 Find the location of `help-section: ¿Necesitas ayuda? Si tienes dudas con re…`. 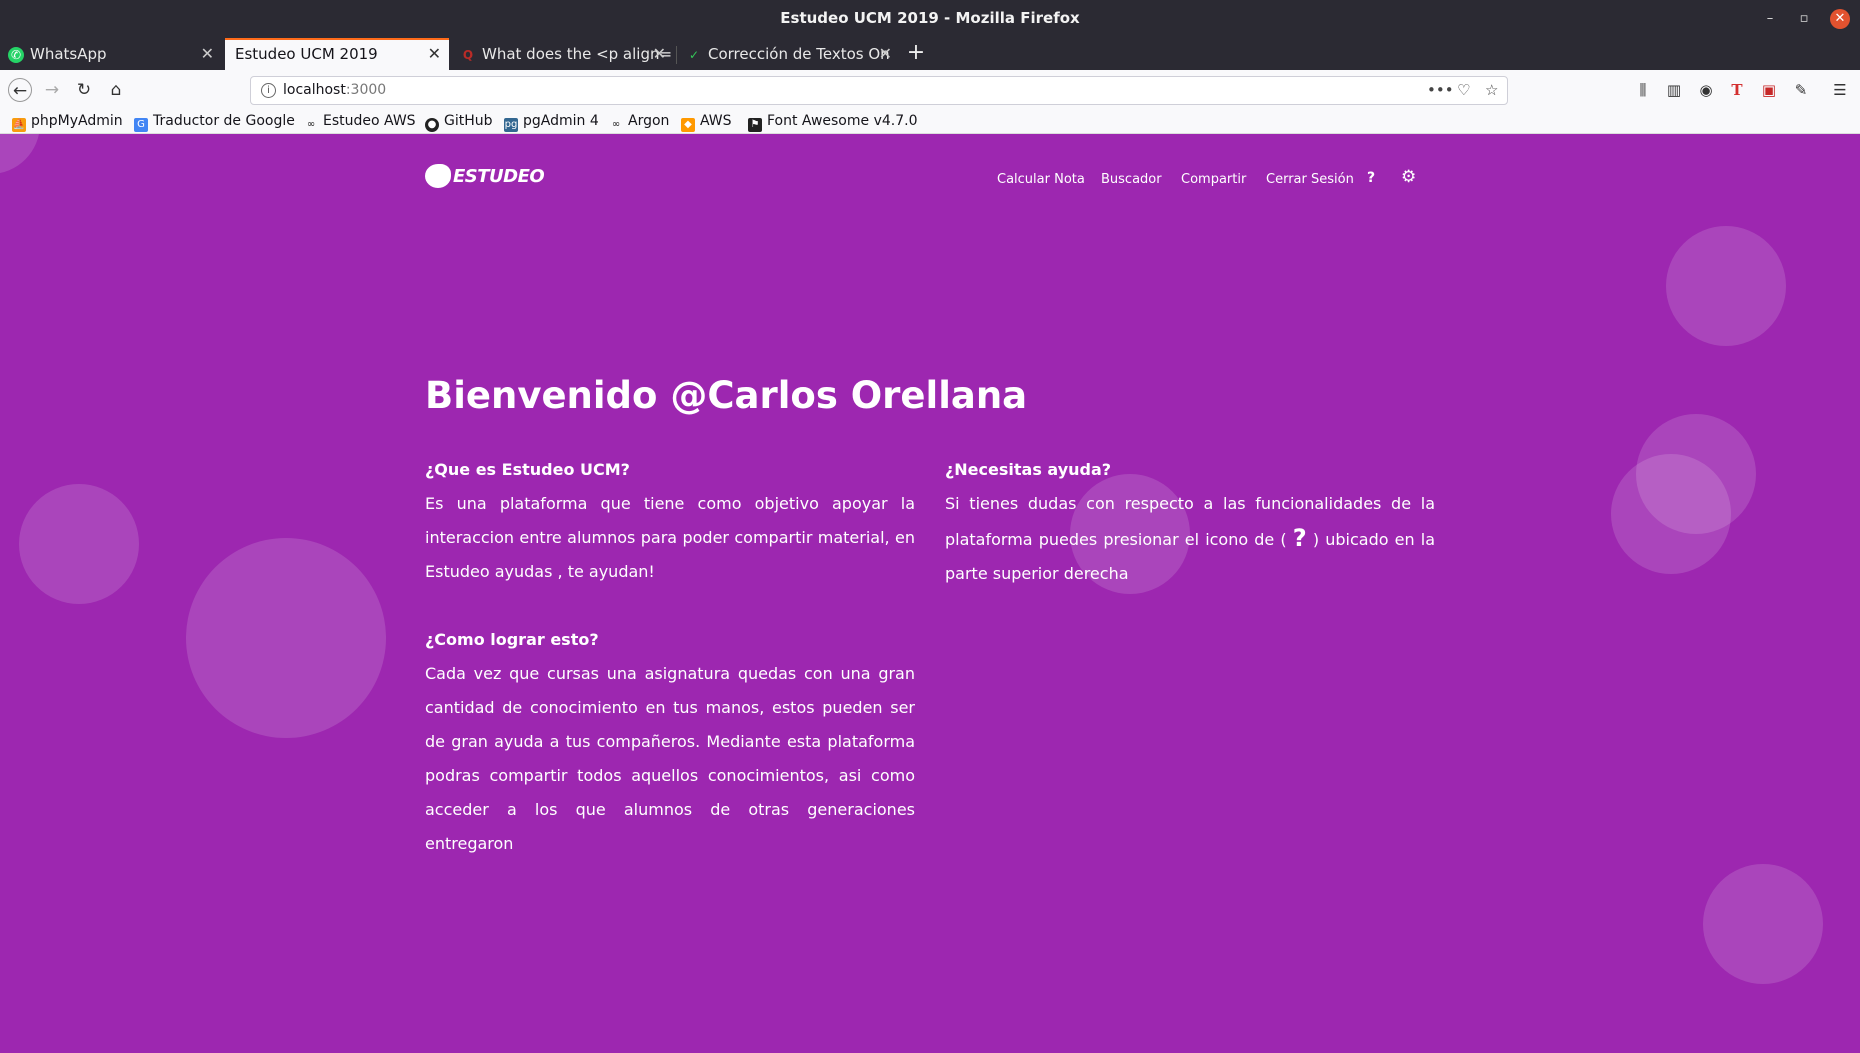

help-section: ¿Necesitas ayuda? Si tienes dudas con re… is located at coordinates (1190, 525).